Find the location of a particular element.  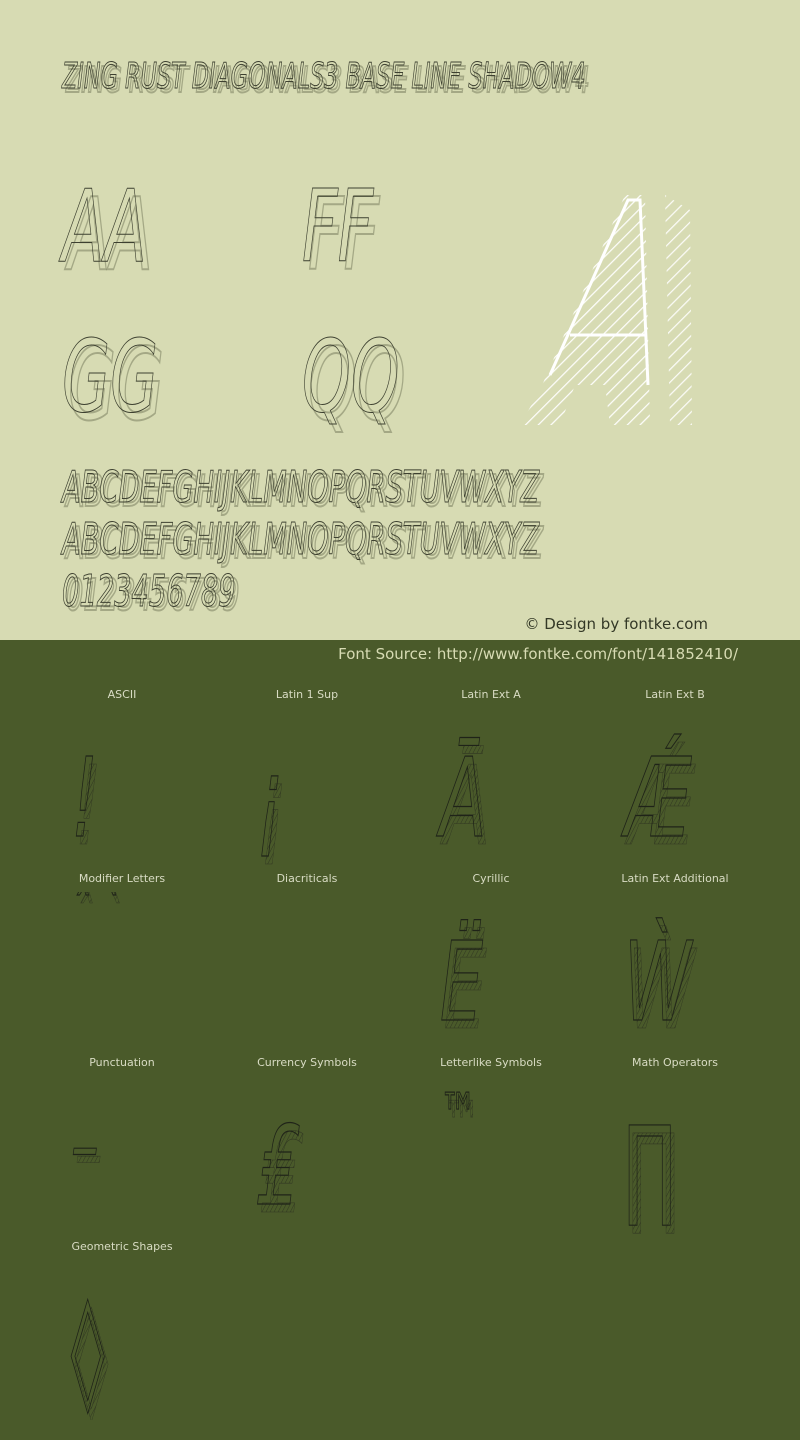

glyph-outline: Ё is located at coordinates (461, 982).